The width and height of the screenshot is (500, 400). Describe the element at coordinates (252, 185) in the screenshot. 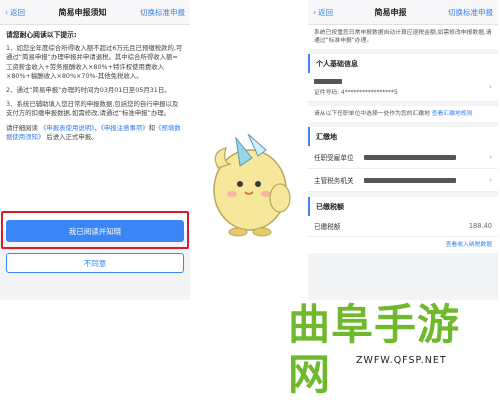

I see `mascot-illustration` at that location.